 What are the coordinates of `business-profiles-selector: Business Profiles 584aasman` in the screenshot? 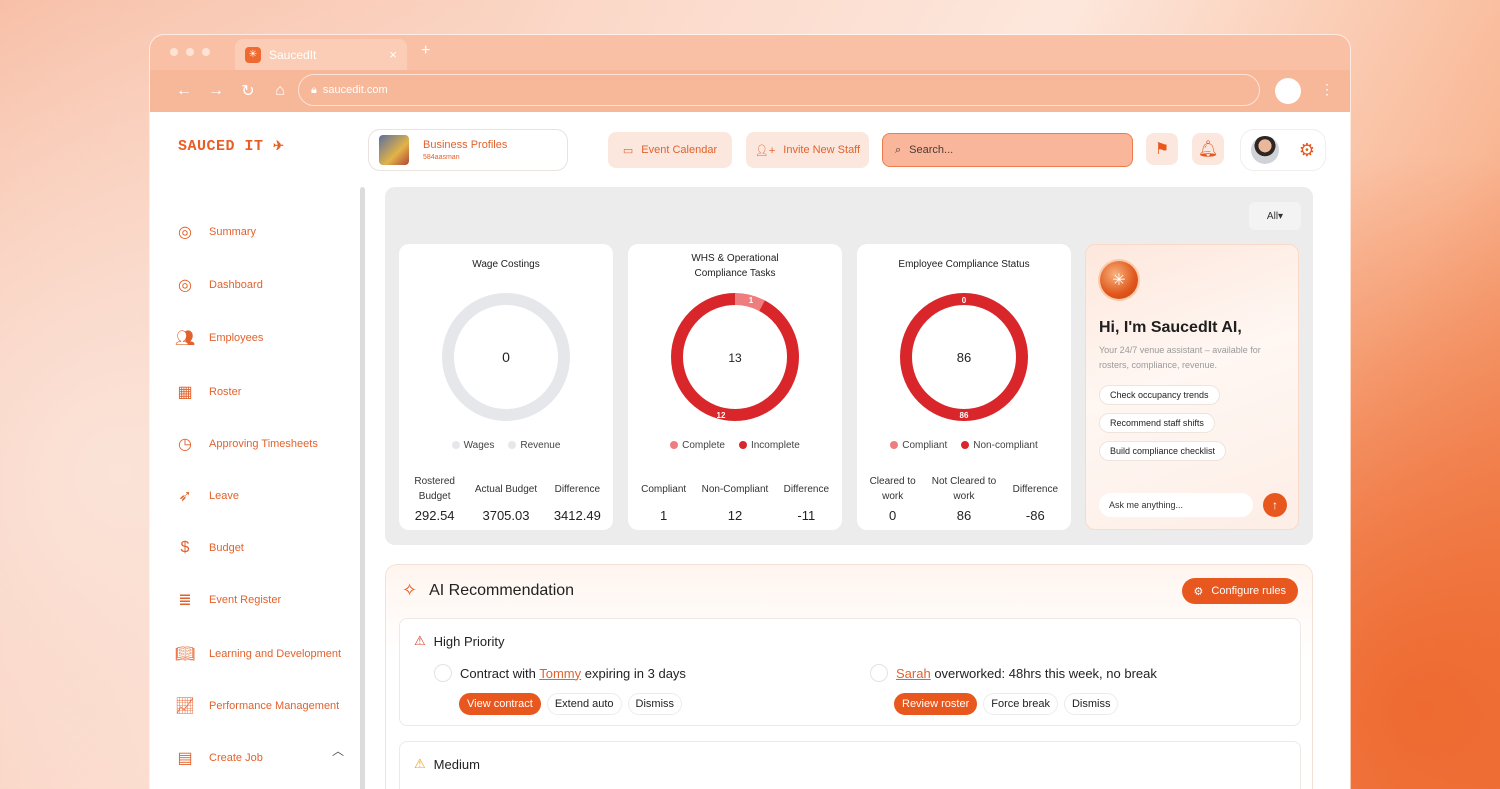 It's located at (468, 150).